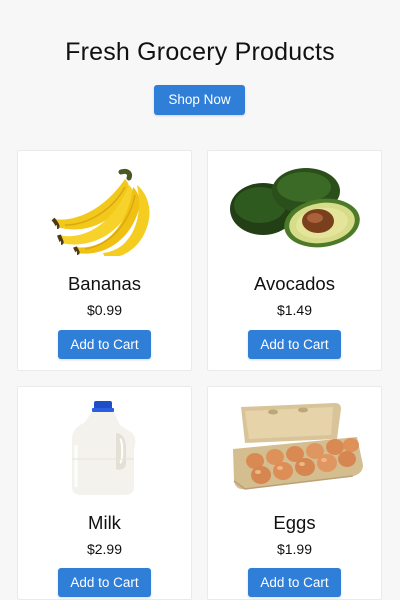 This screenshot has width=400, height=600. Describe the element at coordinates (100, 212) in the screenshot. I see `banana-image` at that location.